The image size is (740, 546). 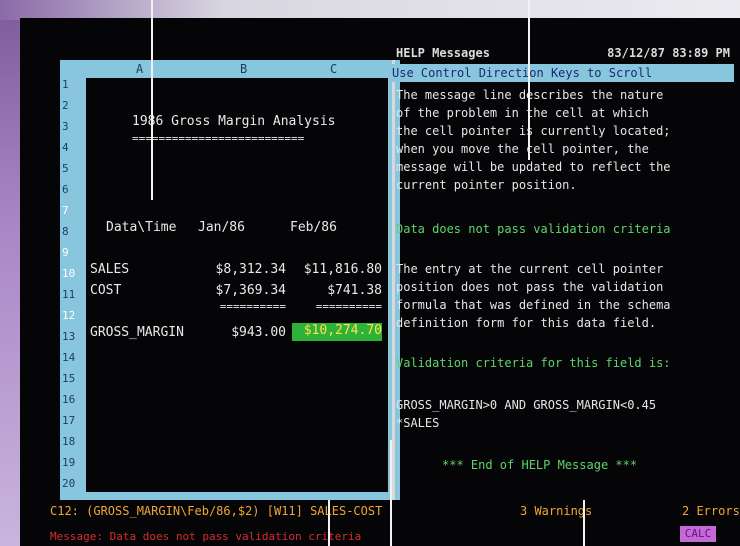 I want to click on sales-feb-cell: $11,816.80, so click(x=334, y=269).